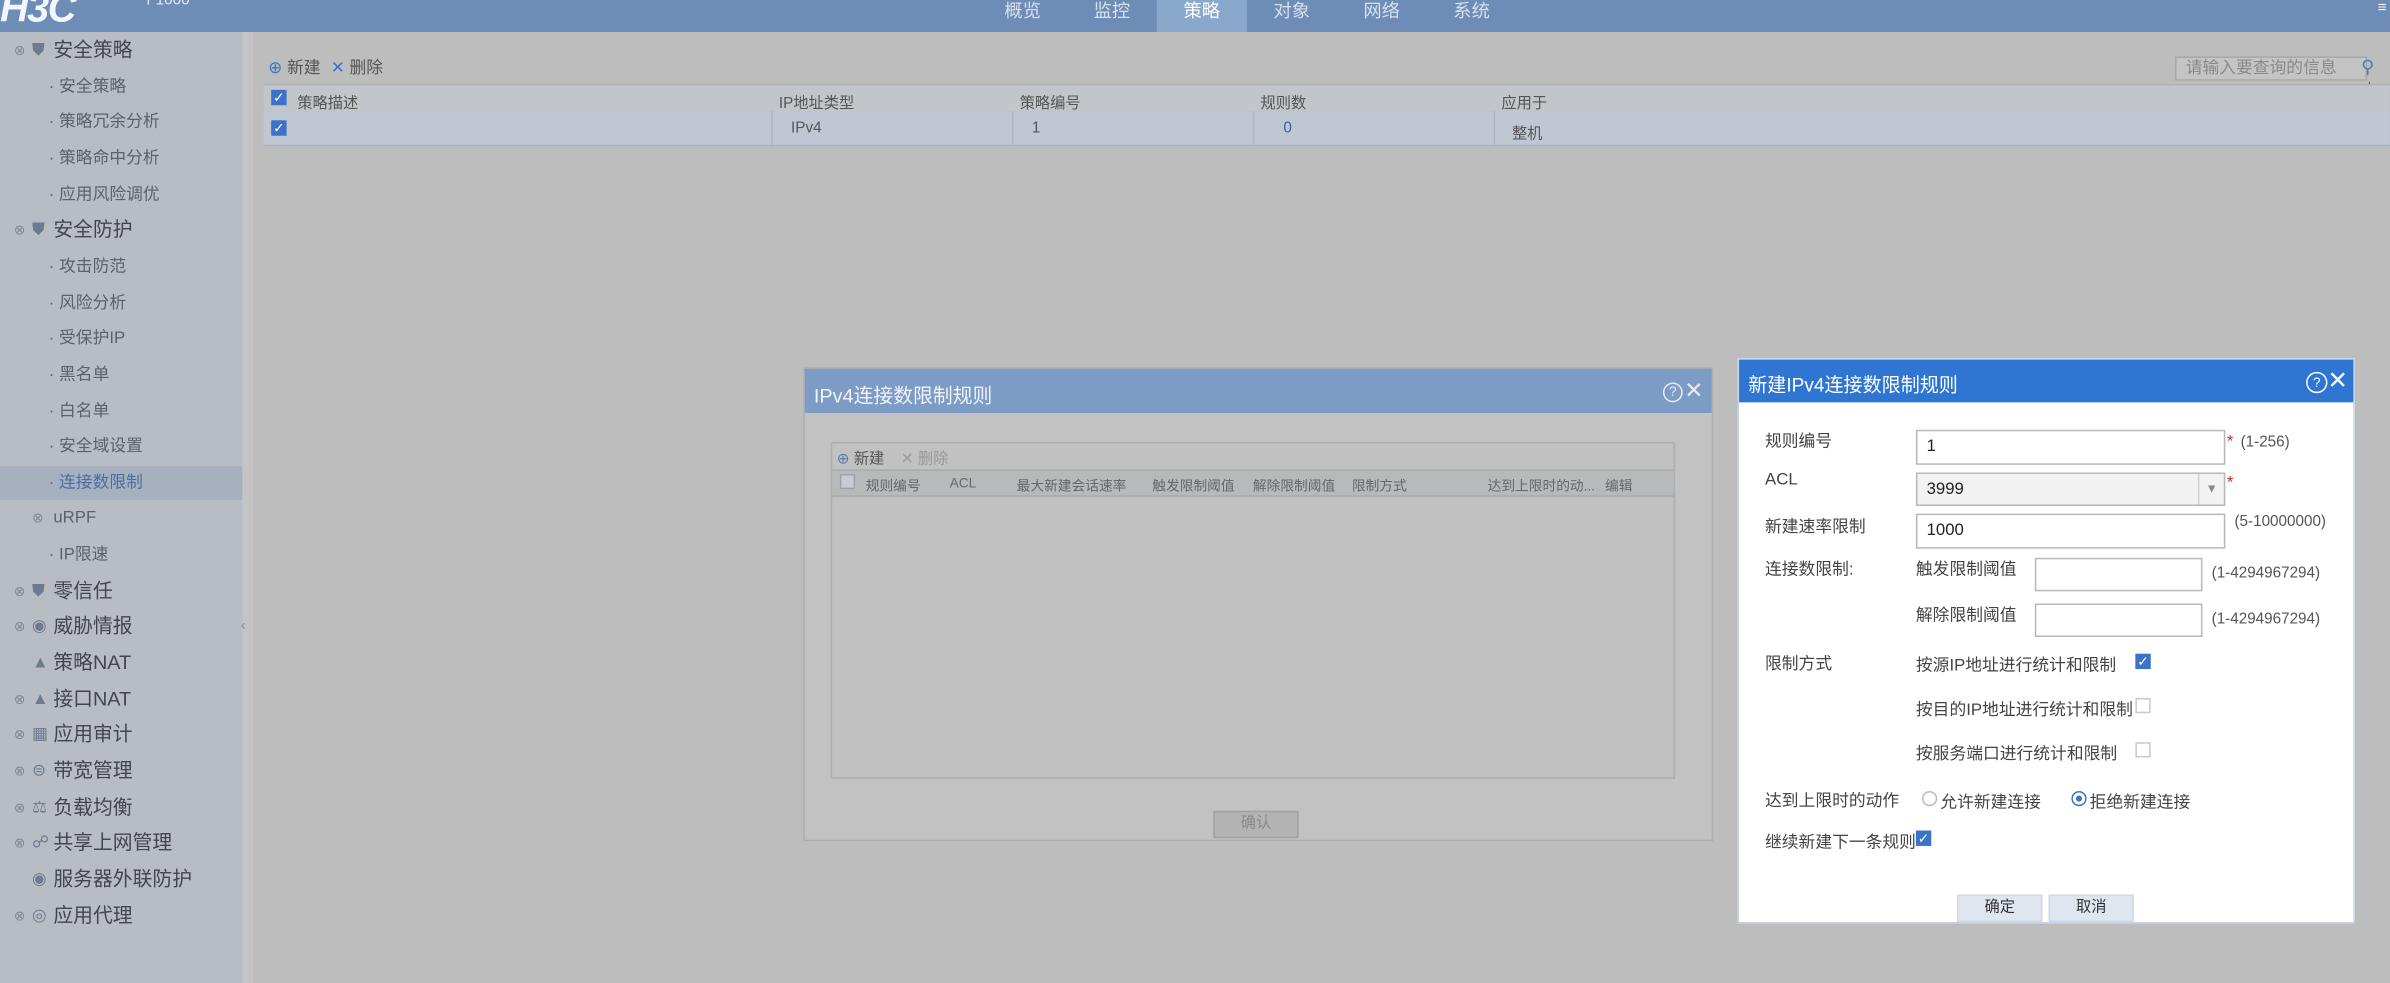 This screenshot has width=2390, height=983. Describe the element at coordinates (121, 267) in the screenshot. I see `sidebar-item: · 攻击防范` at that location.